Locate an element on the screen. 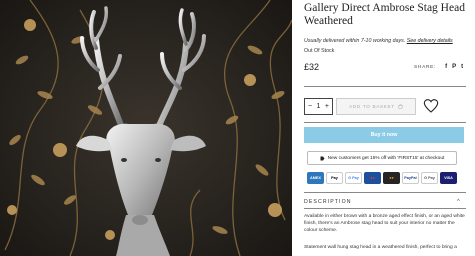 The width and height of the screenshot is (475, 256). add-to-basket-button: ADD TO BASKET is located at coordinates (376, 106).